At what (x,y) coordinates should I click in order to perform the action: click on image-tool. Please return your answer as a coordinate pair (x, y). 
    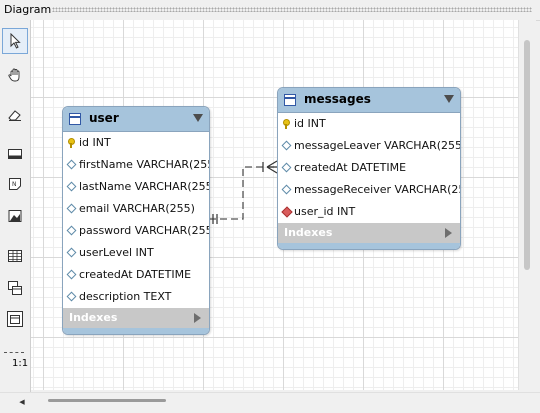
    Looking at the image, I should click on (15, 216).